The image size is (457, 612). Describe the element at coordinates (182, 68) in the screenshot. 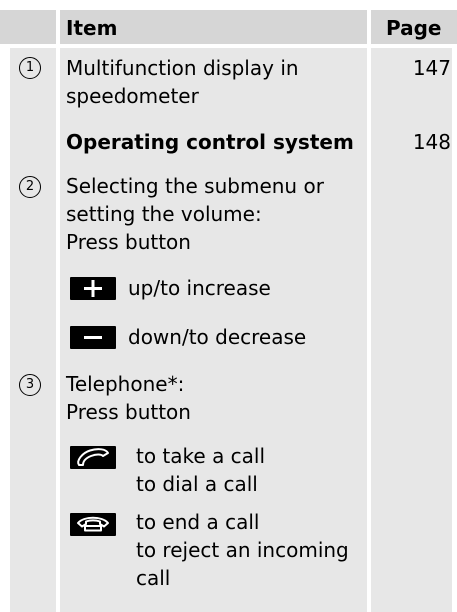

I see `item-text-line: Multifunction display in` at that location.